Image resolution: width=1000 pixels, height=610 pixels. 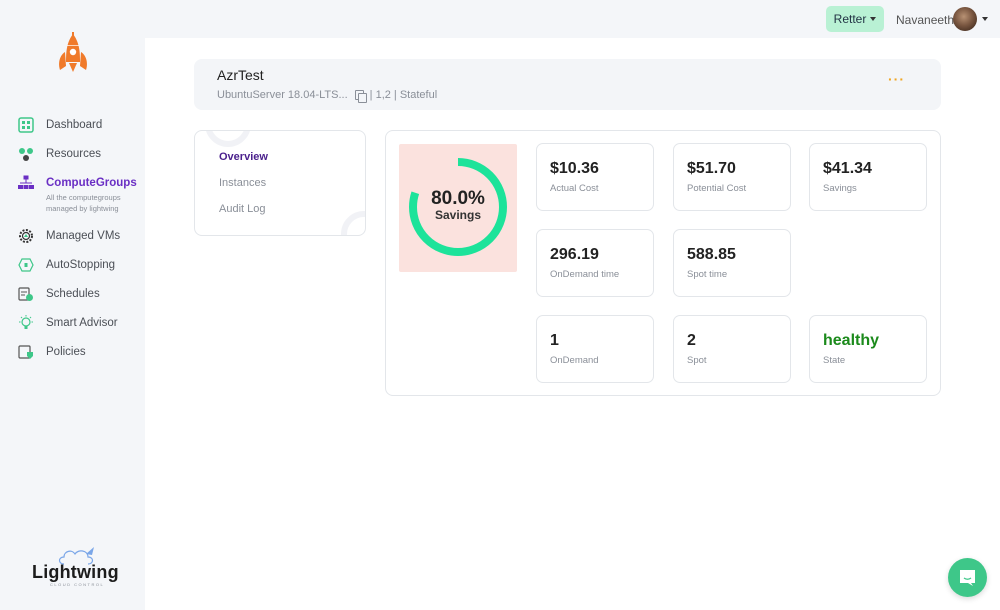 I want to click on sidebar-item-label: Dashboard, so click(x=74, y=125).